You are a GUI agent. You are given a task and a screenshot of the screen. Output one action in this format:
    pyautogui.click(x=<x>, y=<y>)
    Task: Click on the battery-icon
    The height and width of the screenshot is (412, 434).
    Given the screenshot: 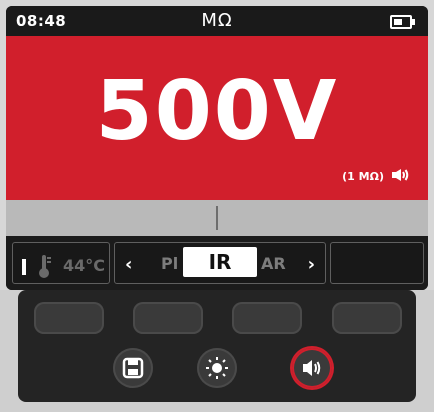 What is the action you would take?
    pyautogui.click(x=402, y=22)
    